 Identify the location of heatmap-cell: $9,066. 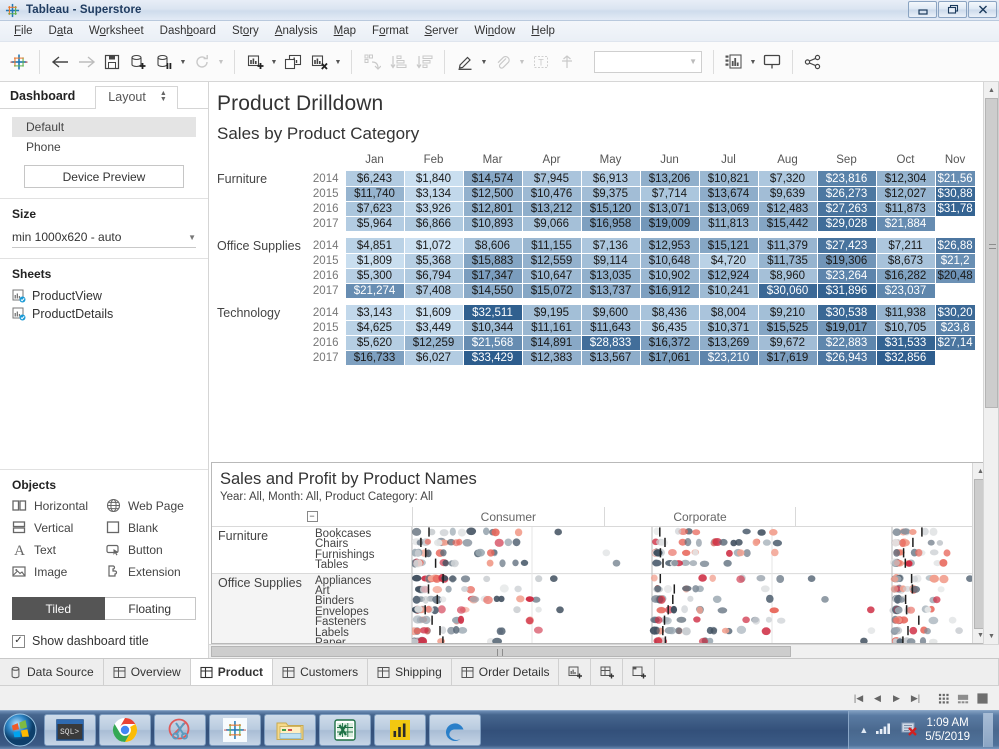
(551, 224).